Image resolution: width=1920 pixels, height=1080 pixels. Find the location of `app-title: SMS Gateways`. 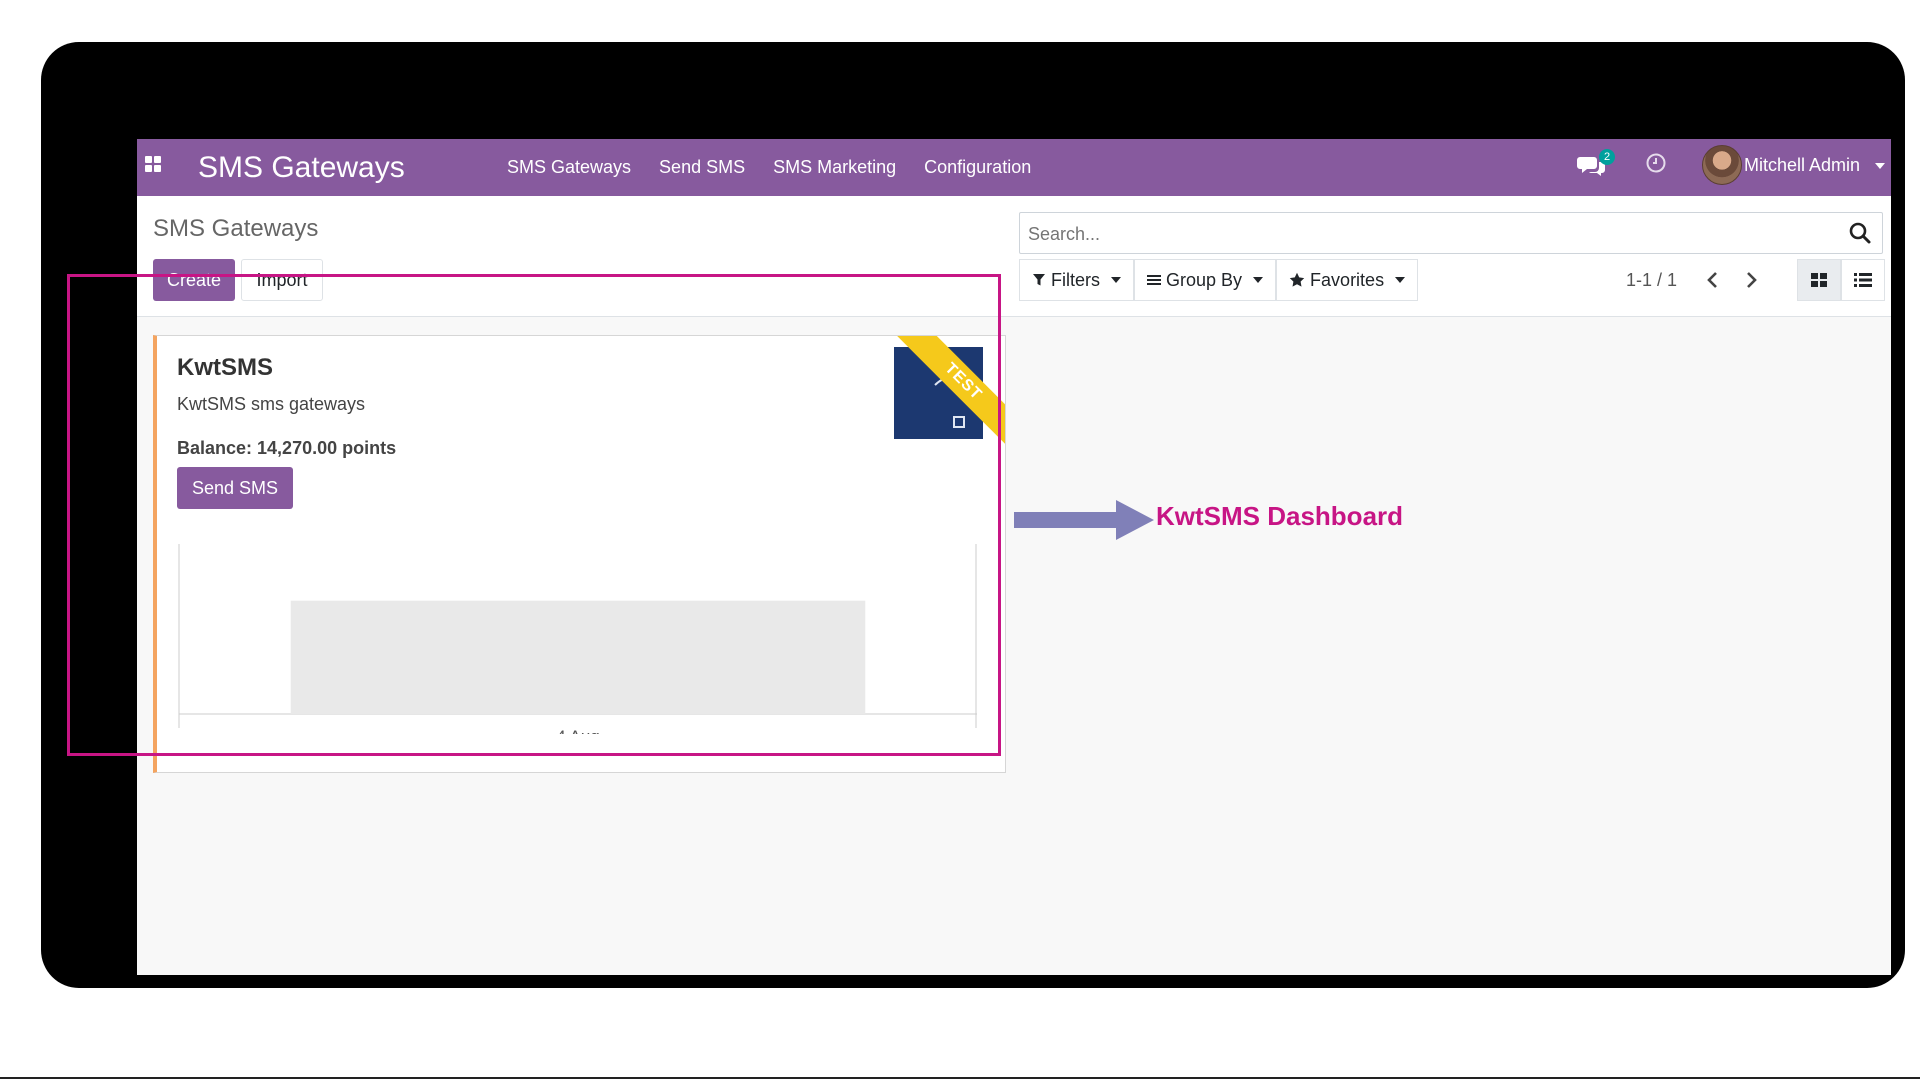

app-title: SMS Gateways is located at coordinates (301, 167).